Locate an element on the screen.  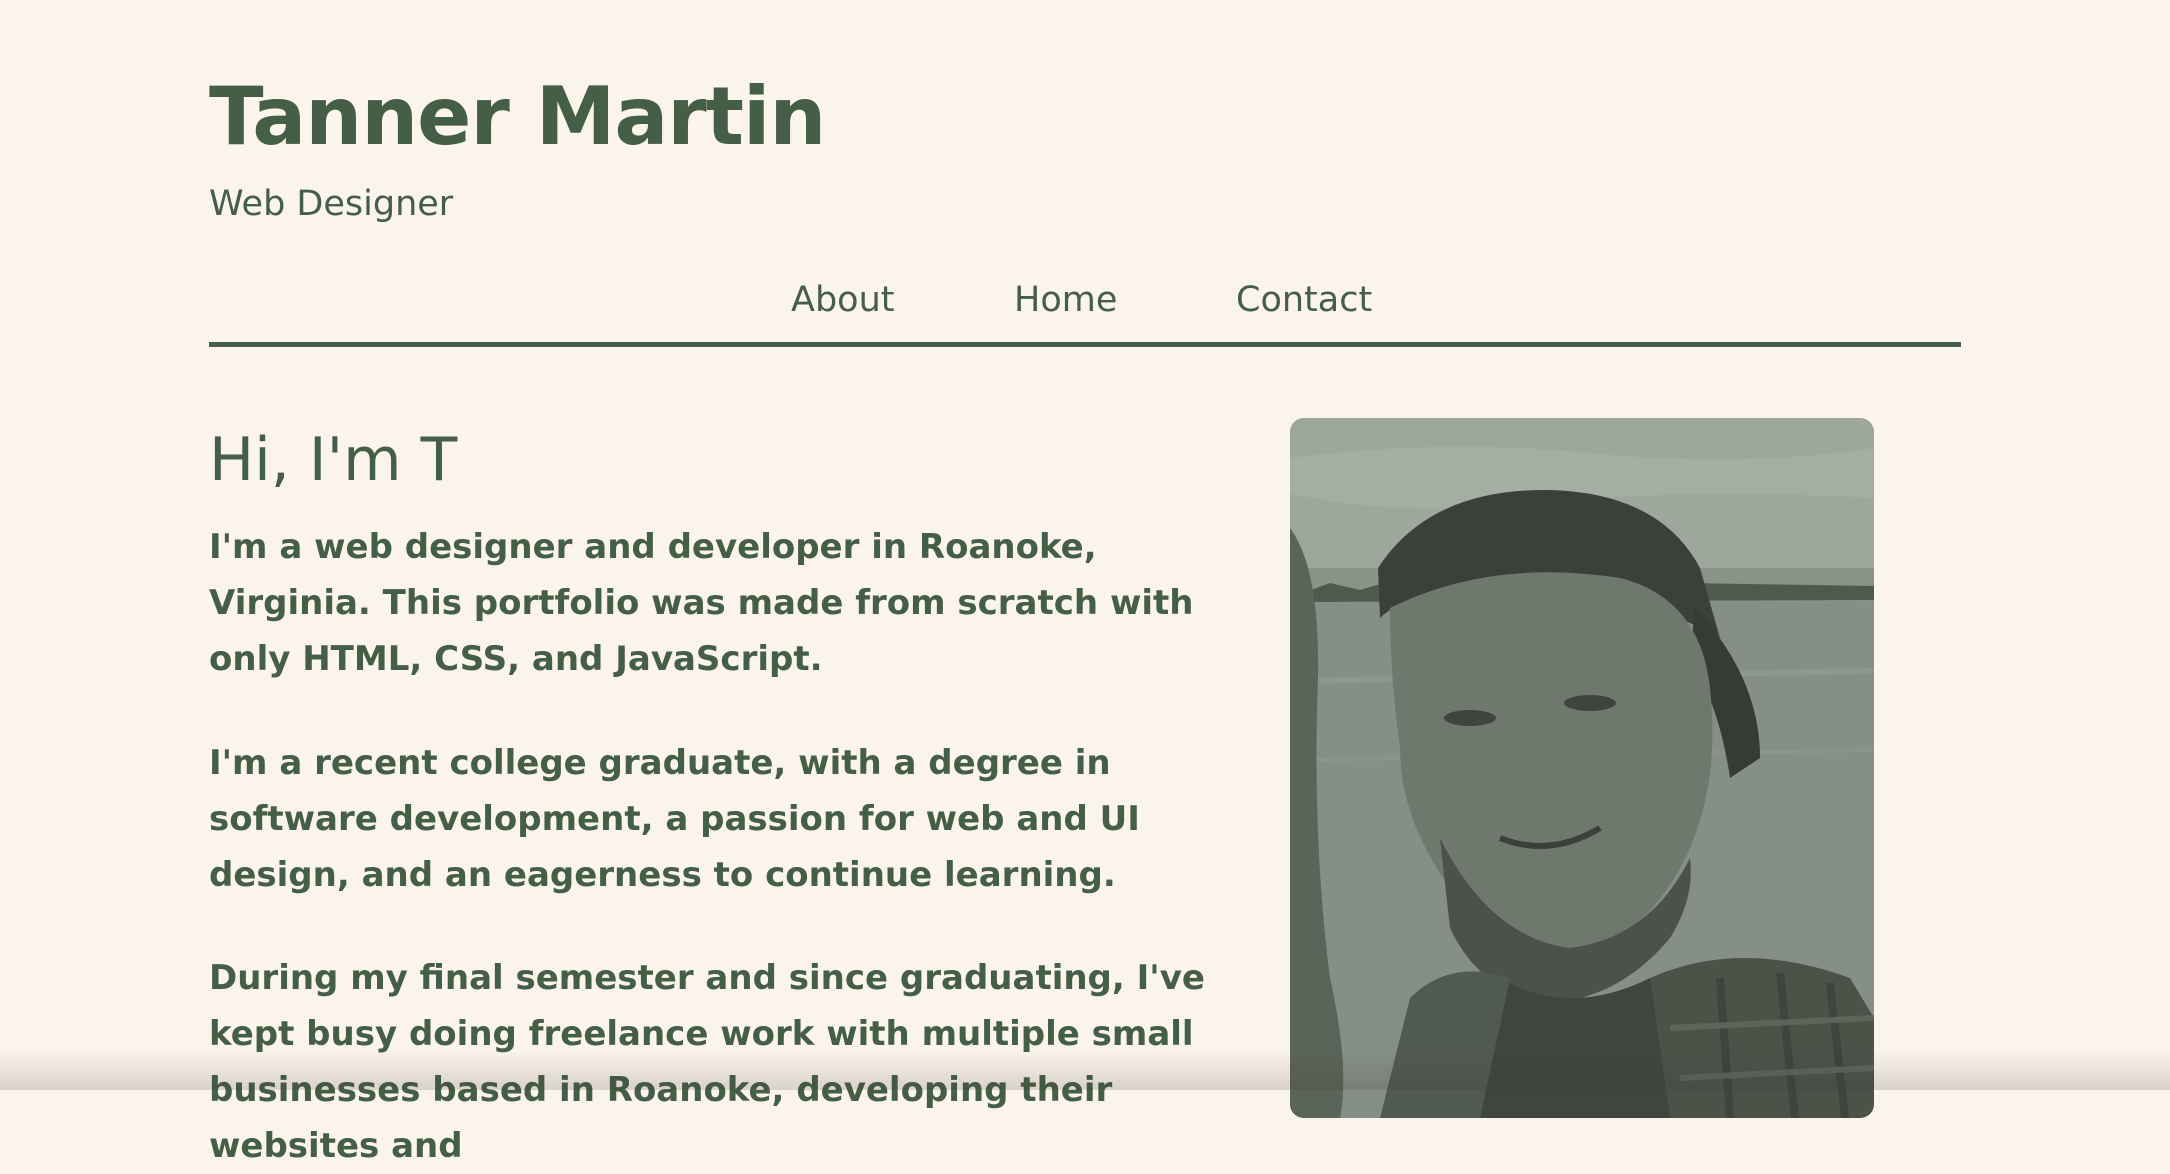
nav-link-about: About is located at coordinates (842, 300).